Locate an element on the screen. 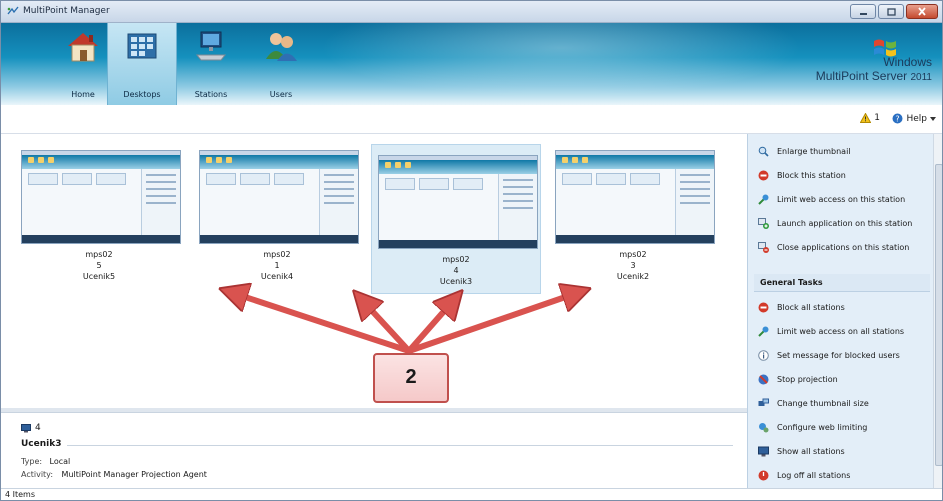 The width and height of the screenshot is (943, 501). warning-indicator: 1 is located at coordinates (870, 118).